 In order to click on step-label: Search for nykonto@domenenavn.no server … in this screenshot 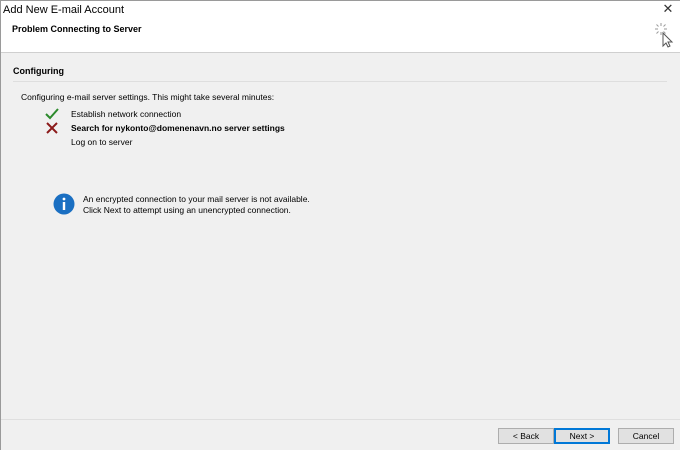, I will do `click(178, 128)`.